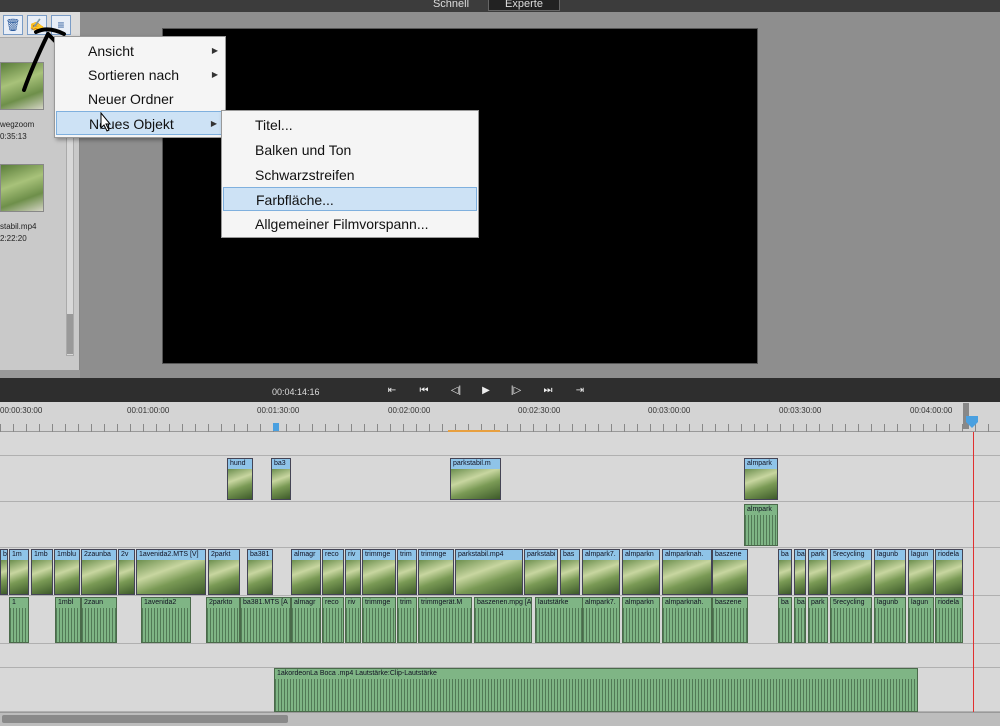 The image size is (1000, 726). What do you see at coordinates (350, 150) in the screenshot?
I see `menu-item-balken-und-ton: Balken und Ton` at bounding box center [350, 150].